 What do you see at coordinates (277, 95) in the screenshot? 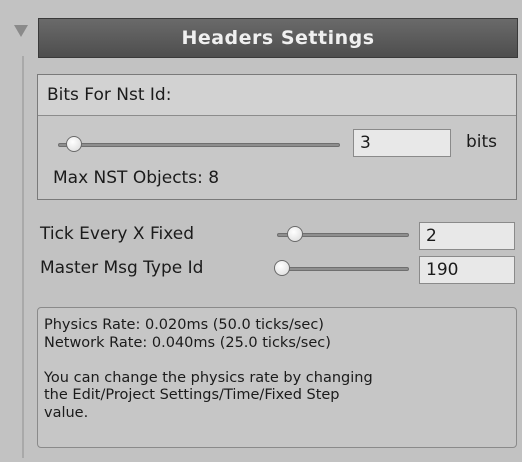
I see `bits-title-row: Bits For Nst Id:` at bounding box center [277, 95].